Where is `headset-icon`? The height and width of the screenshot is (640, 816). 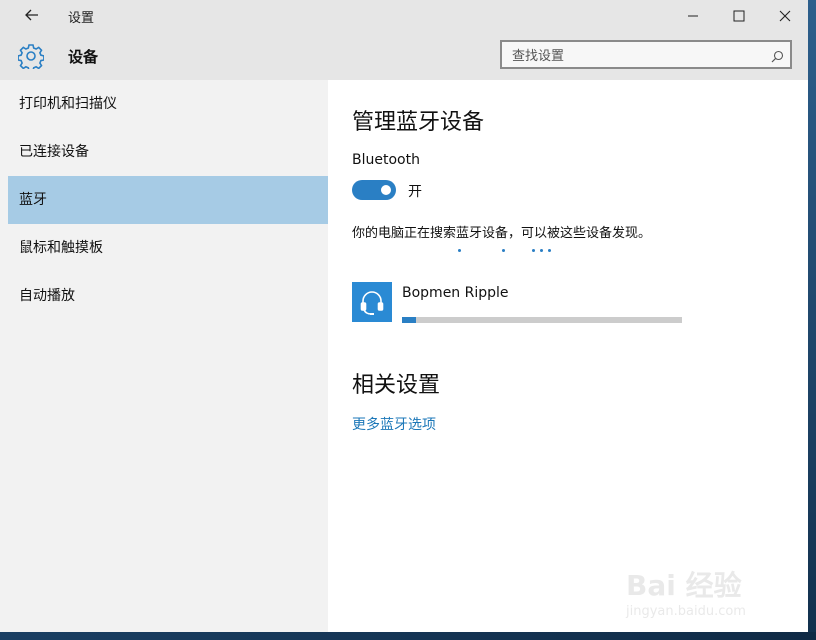
headset-icon is located at coordinates (372, 302).